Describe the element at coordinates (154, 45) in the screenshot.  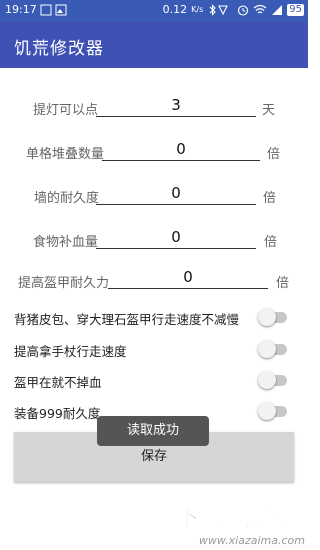
I see `app-bar: 饥荒修改器` at that location.